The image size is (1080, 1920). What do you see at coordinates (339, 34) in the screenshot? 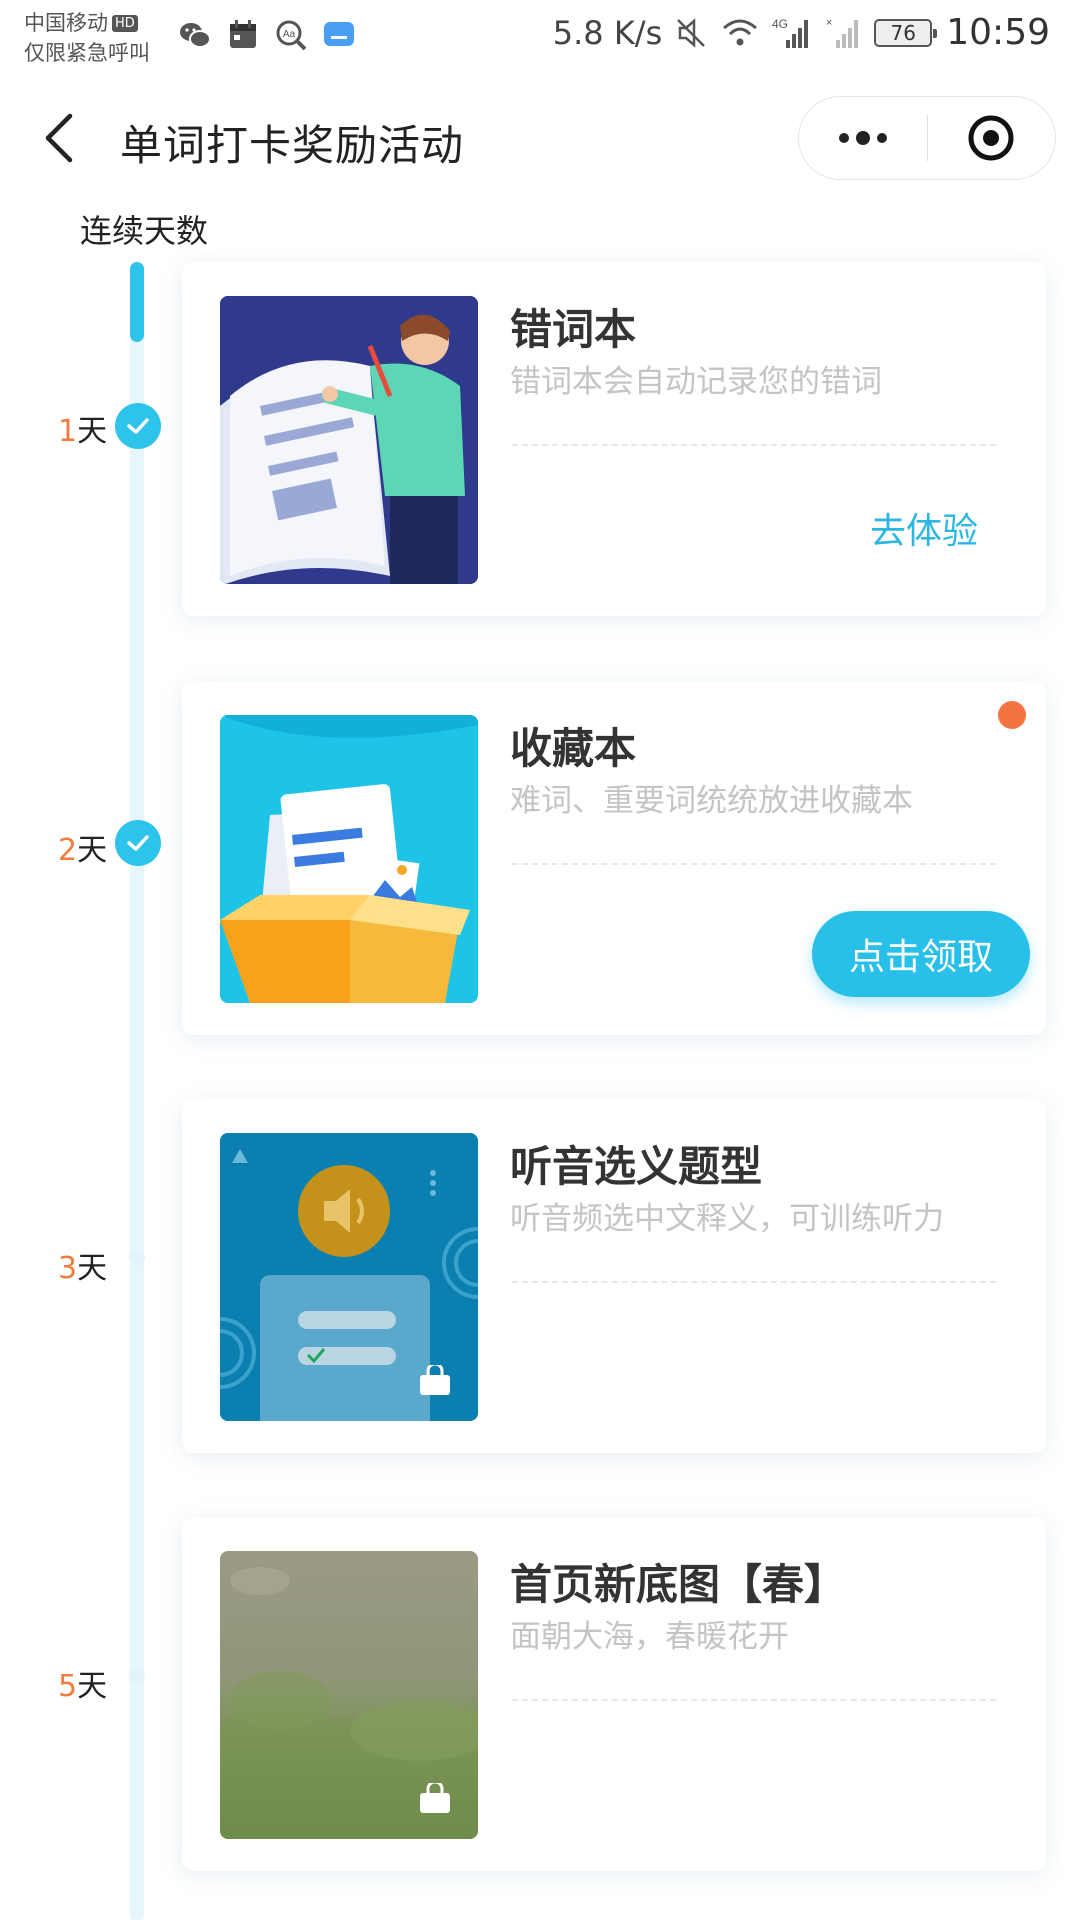
I see `message-app-icon` at bounding box center [339, 34].